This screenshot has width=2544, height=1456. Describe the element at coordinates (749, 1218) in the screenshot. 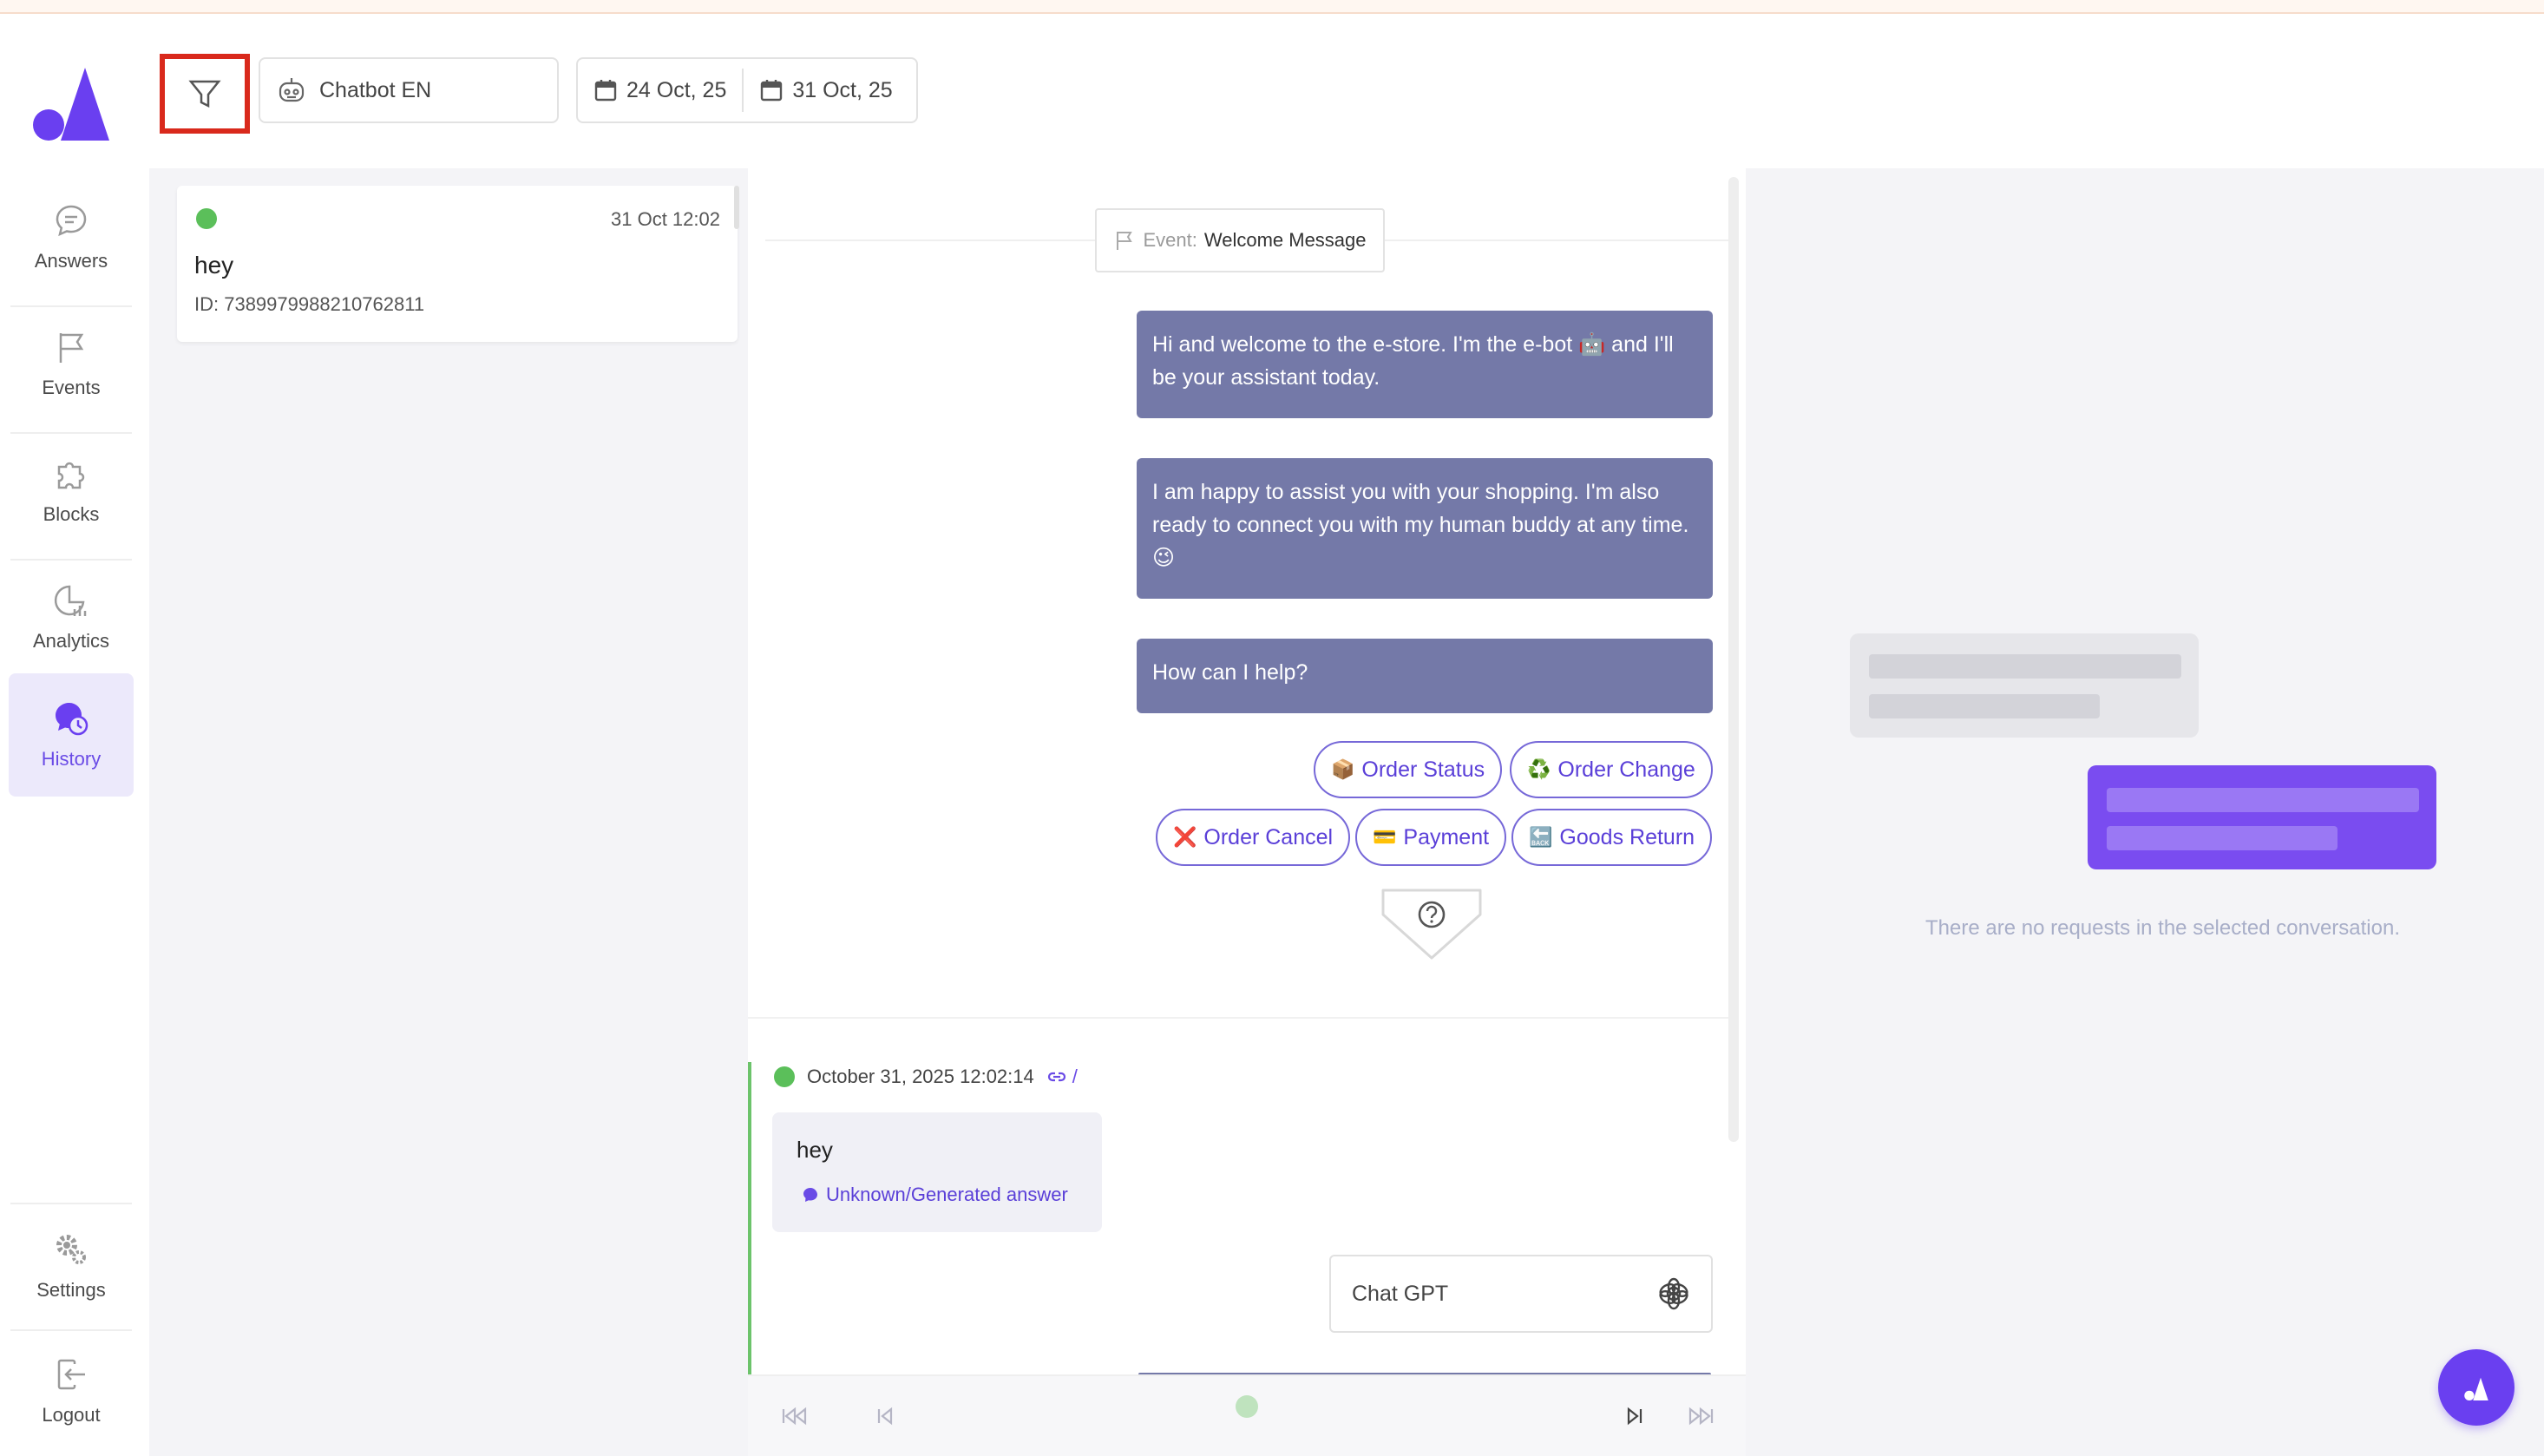

I see `message-indicator` at that location.